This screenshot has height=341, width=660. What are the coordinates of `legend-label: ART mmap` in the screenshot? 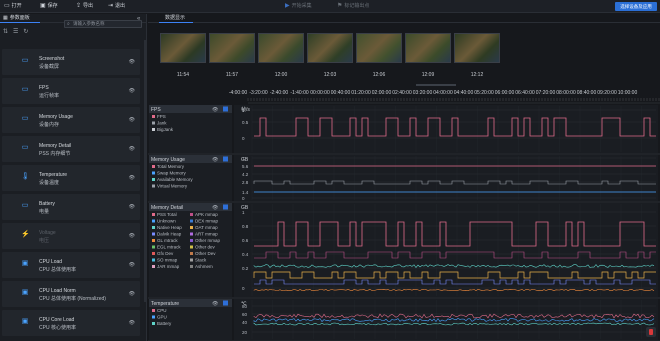 It's located at (206, 234).